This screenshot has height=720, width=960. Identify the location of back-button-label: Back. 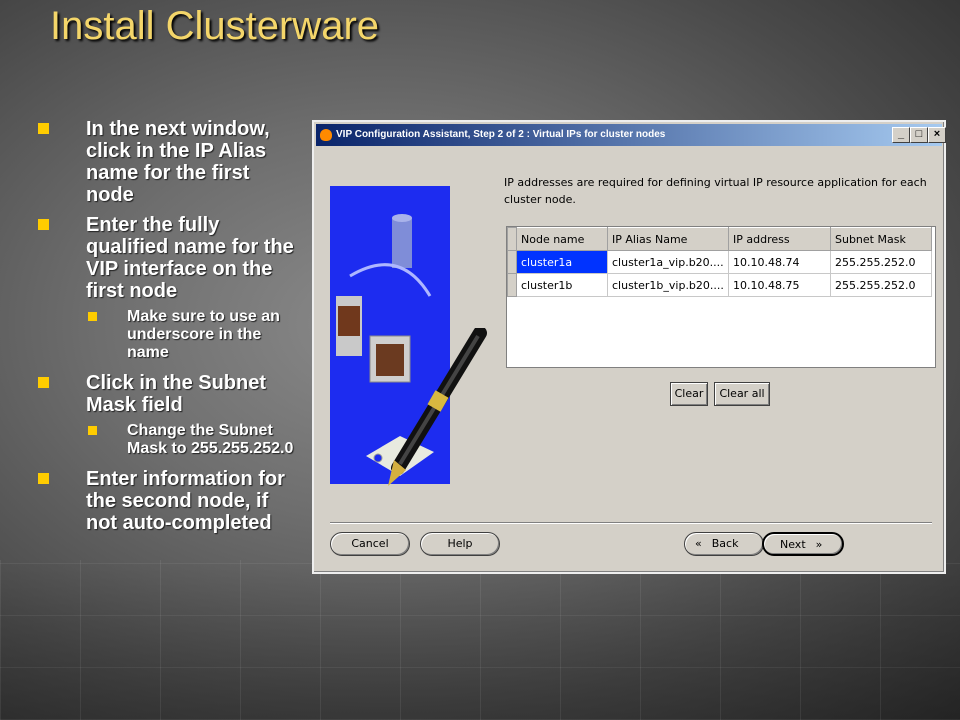
(725, 543).